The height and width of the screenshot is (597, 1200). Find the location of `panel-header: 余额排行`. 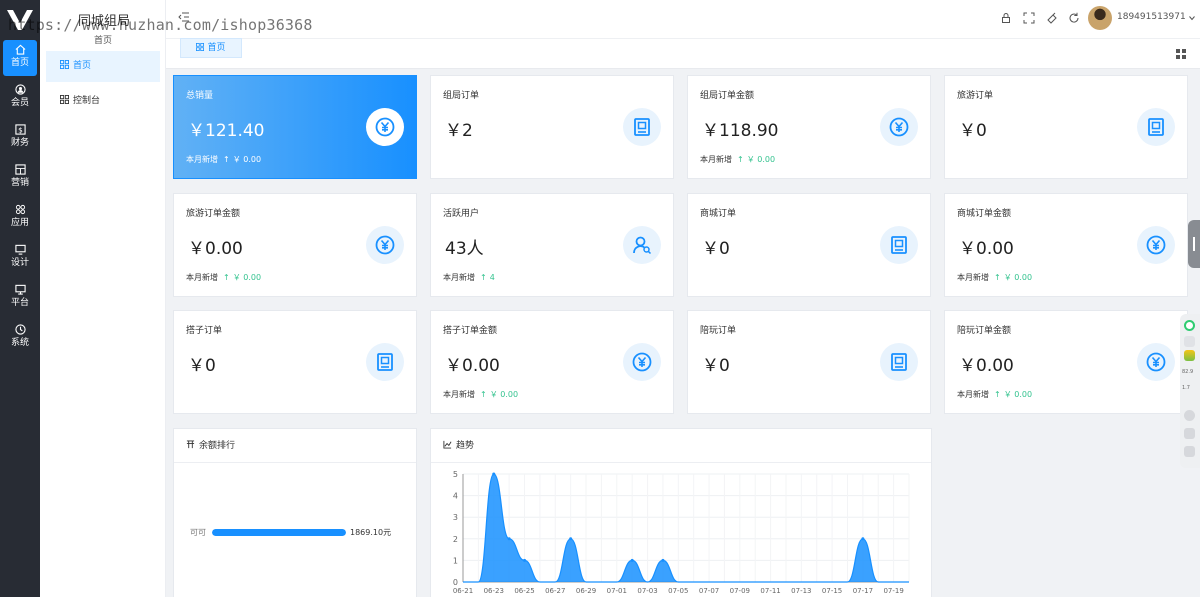

panel-header: 余额排行 is located at coordinates (295, 446).